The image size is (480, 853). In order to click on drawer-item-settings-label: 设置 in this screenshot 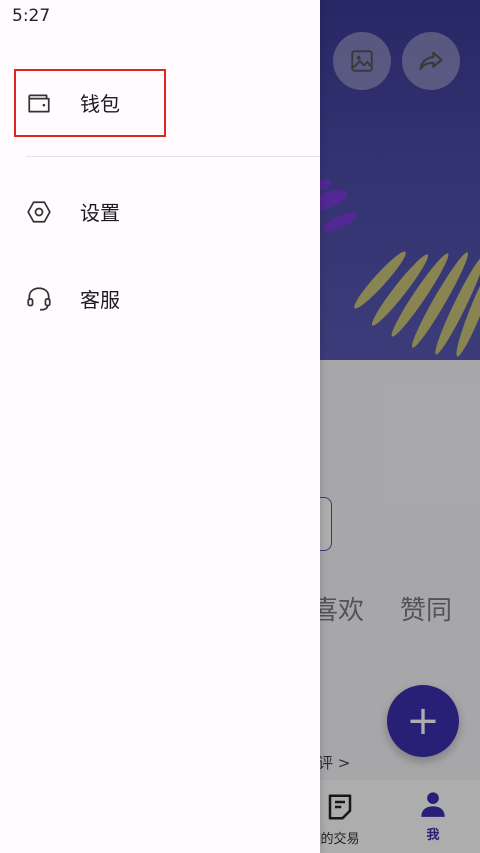, I will do `click(100, 213)`.